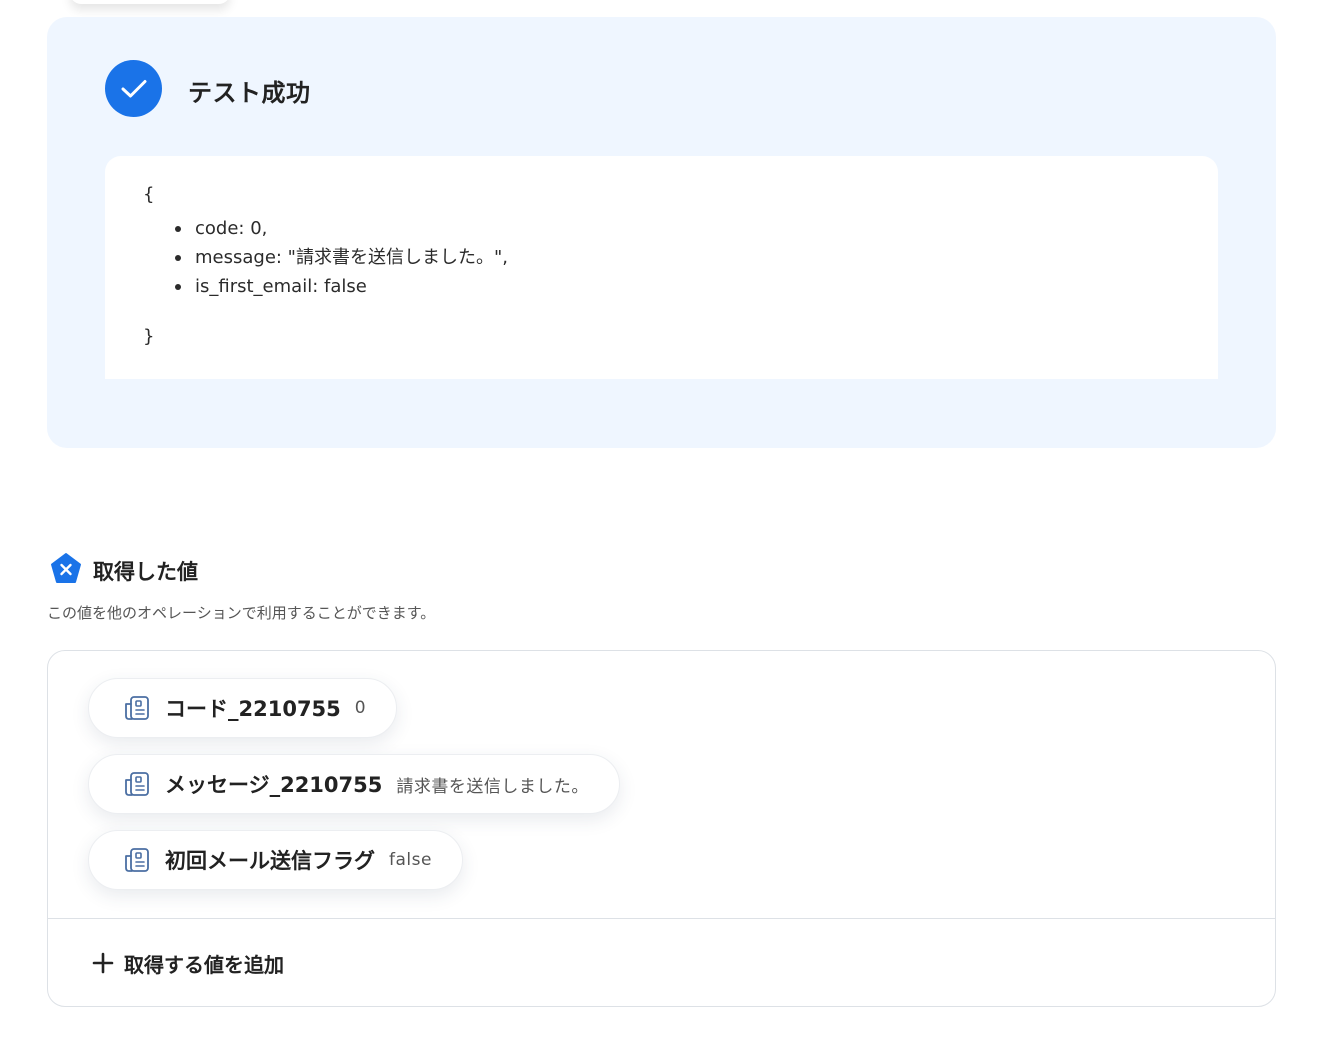 The width and height of the screenshot is (1334, 1052). I want to click on value-chip-first-email-flag: 初回メール送信フラグ false, so click(275, 860).